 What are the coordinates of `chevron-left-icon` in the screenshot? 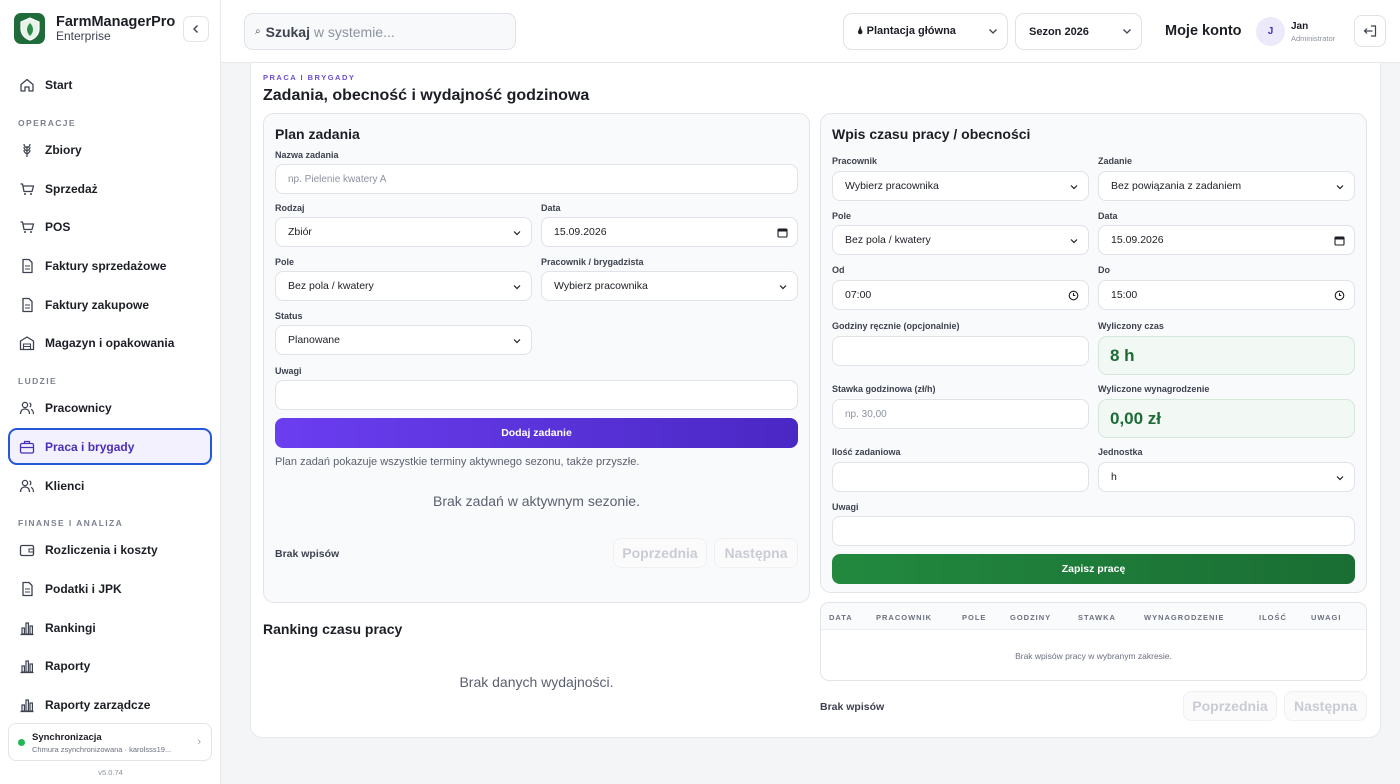 It's located at (195, 29).